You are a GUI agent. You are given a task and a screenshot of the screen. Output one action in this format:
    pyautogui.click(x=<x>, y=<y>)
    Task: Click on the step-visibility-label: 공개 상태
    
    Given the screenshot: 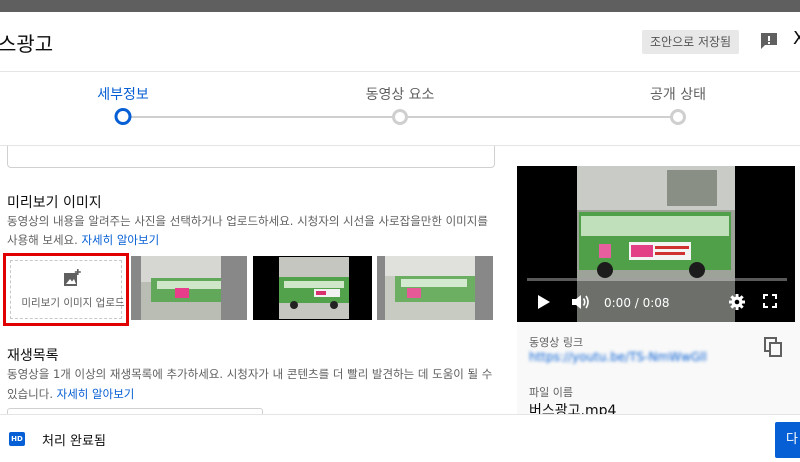 What is the action you would take?
    pyautogui.click(x=678, y=94)
    